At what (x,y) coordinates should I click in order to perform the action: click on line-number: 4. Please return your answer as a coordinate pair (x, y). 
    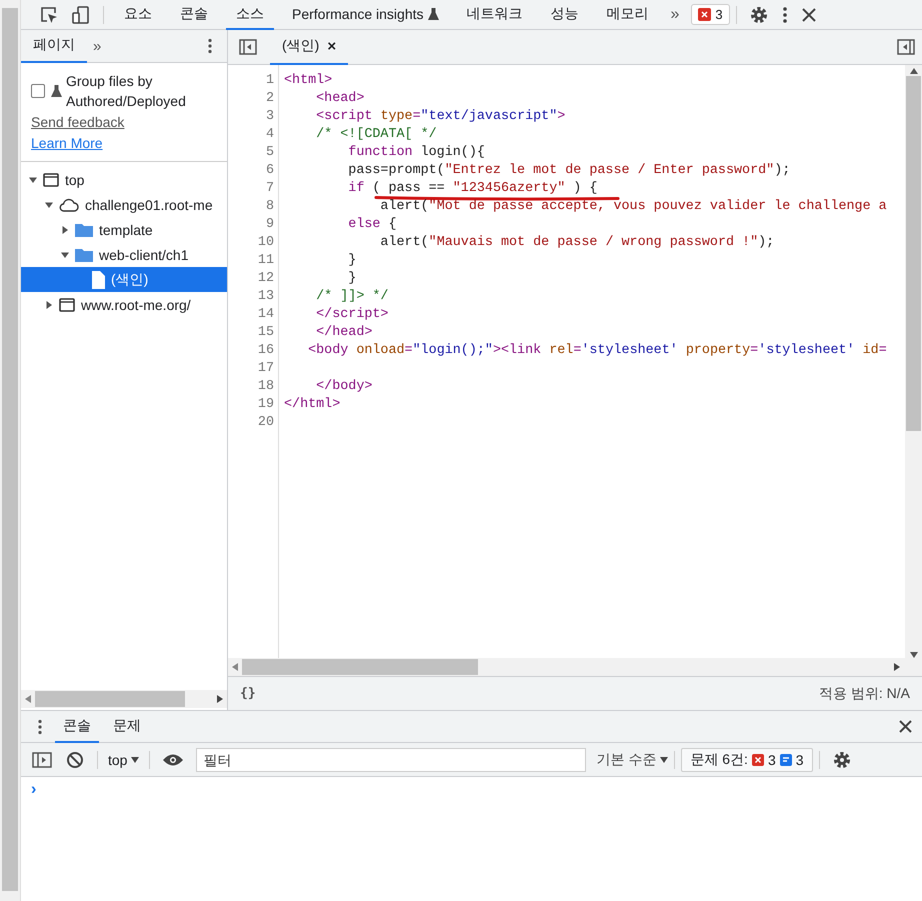
    Looking at the image, I should click on (269, 134).